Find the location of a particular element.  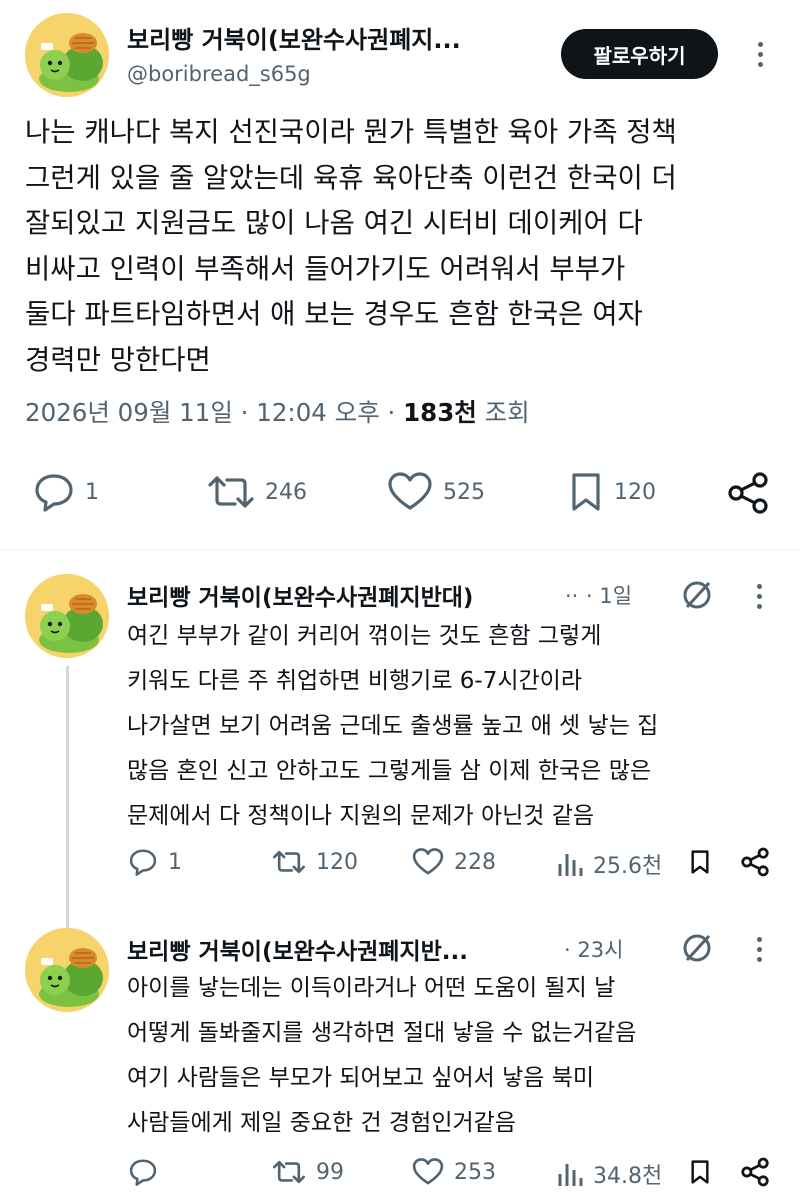

like-count: 525 is located at coordinates (464, 492).